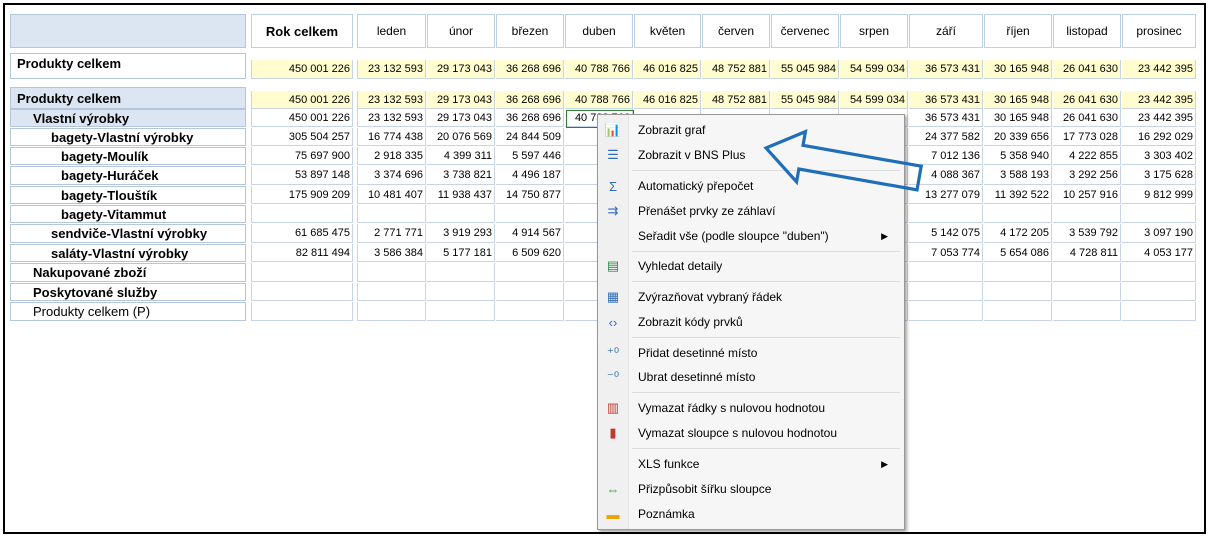 This screenshot has height=540, width=1213. Describe the element at coordinates (391, 253) in the screenshot. I see `value-cell: 3 586 384` at that location.